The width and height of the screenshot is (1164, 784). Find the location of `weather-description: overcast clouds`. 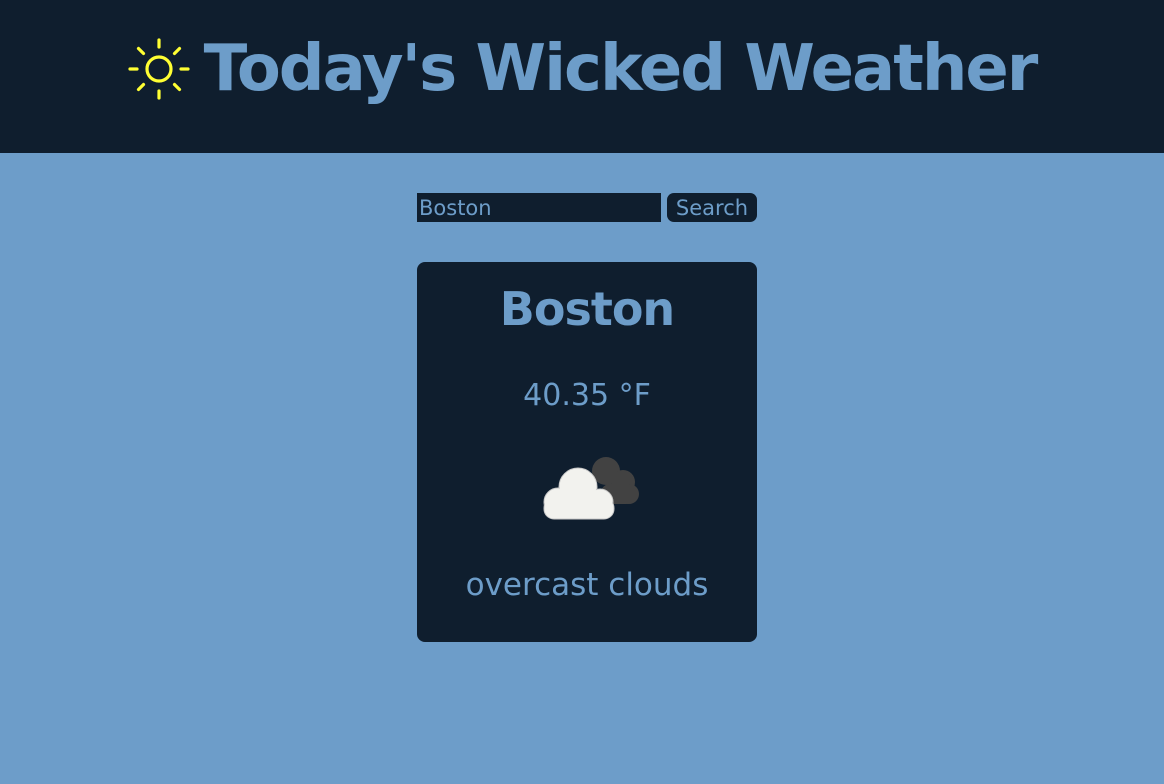

weather-description: overcast clouds is located at coordinates (587, 585).